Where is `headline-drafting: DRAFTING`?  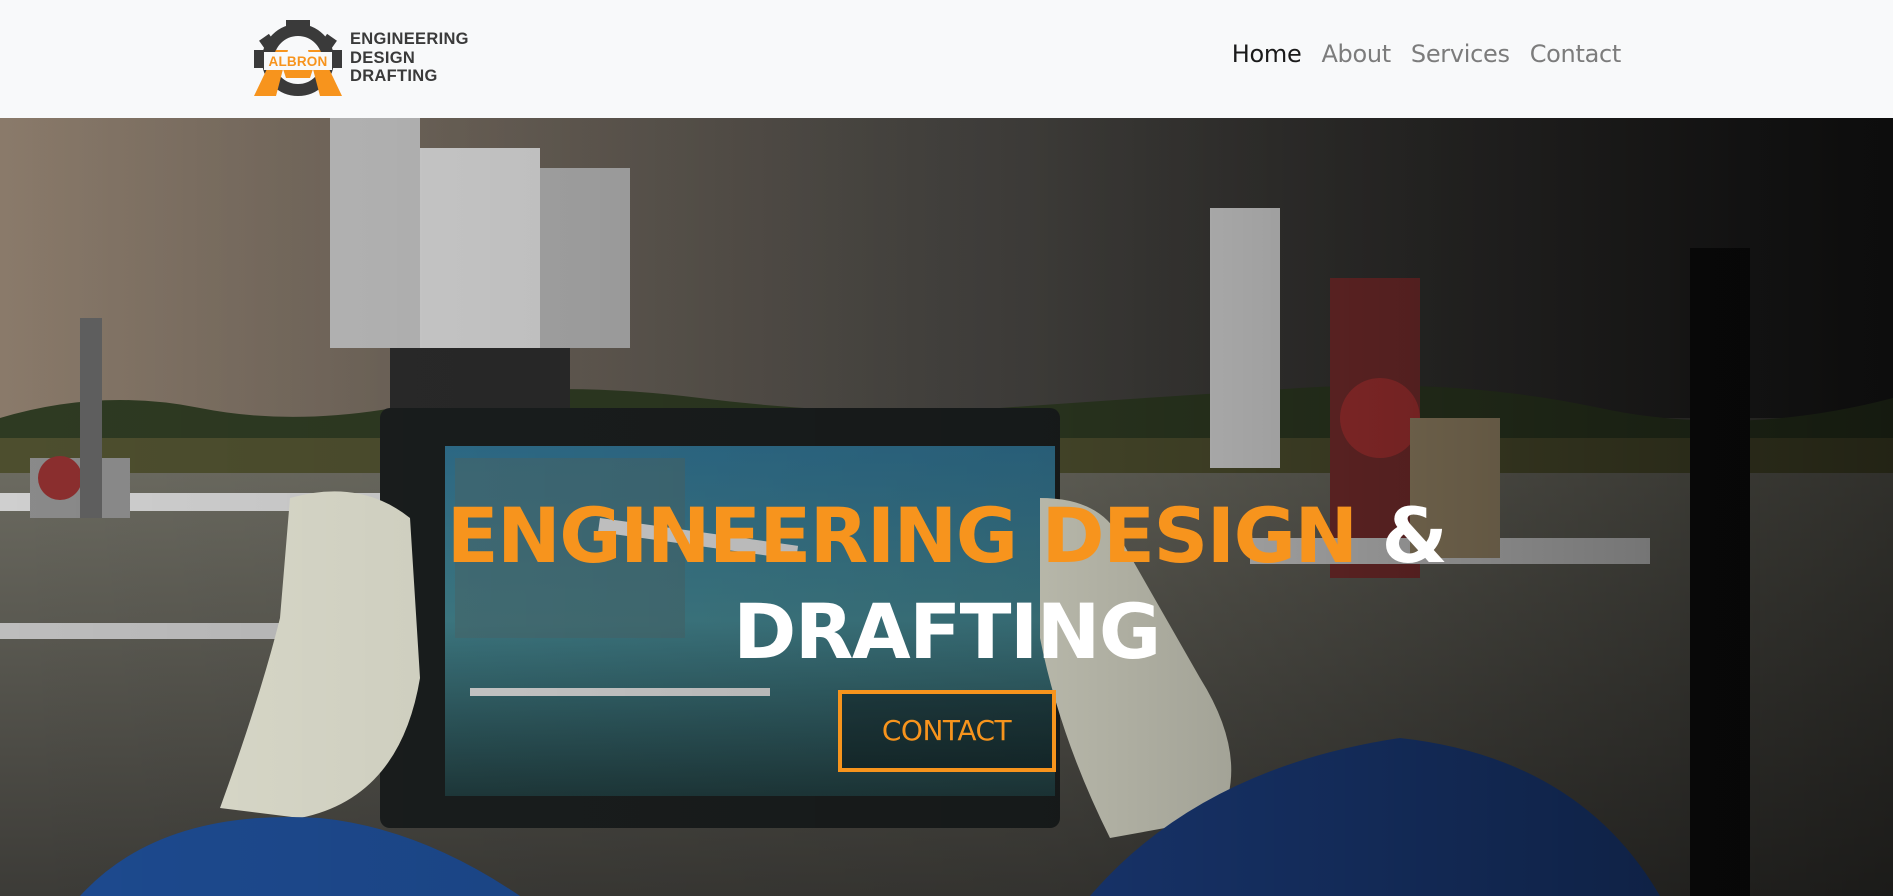 headline-drafting: DRAFTING is located at coordinates (947, 631).